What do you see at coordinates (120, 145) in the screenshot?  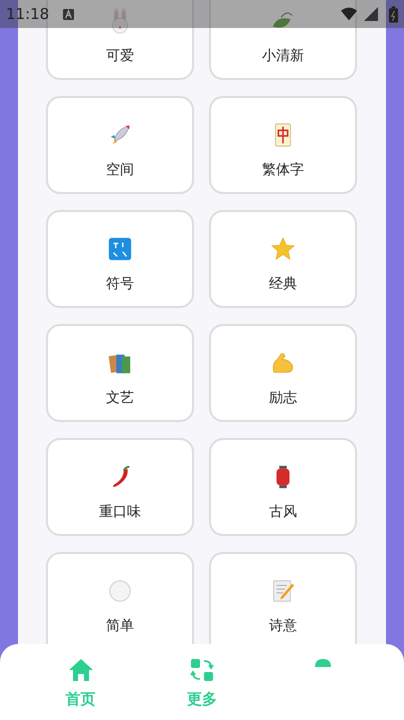 I see `category-card: 空间` at bounding box center [120, 145].